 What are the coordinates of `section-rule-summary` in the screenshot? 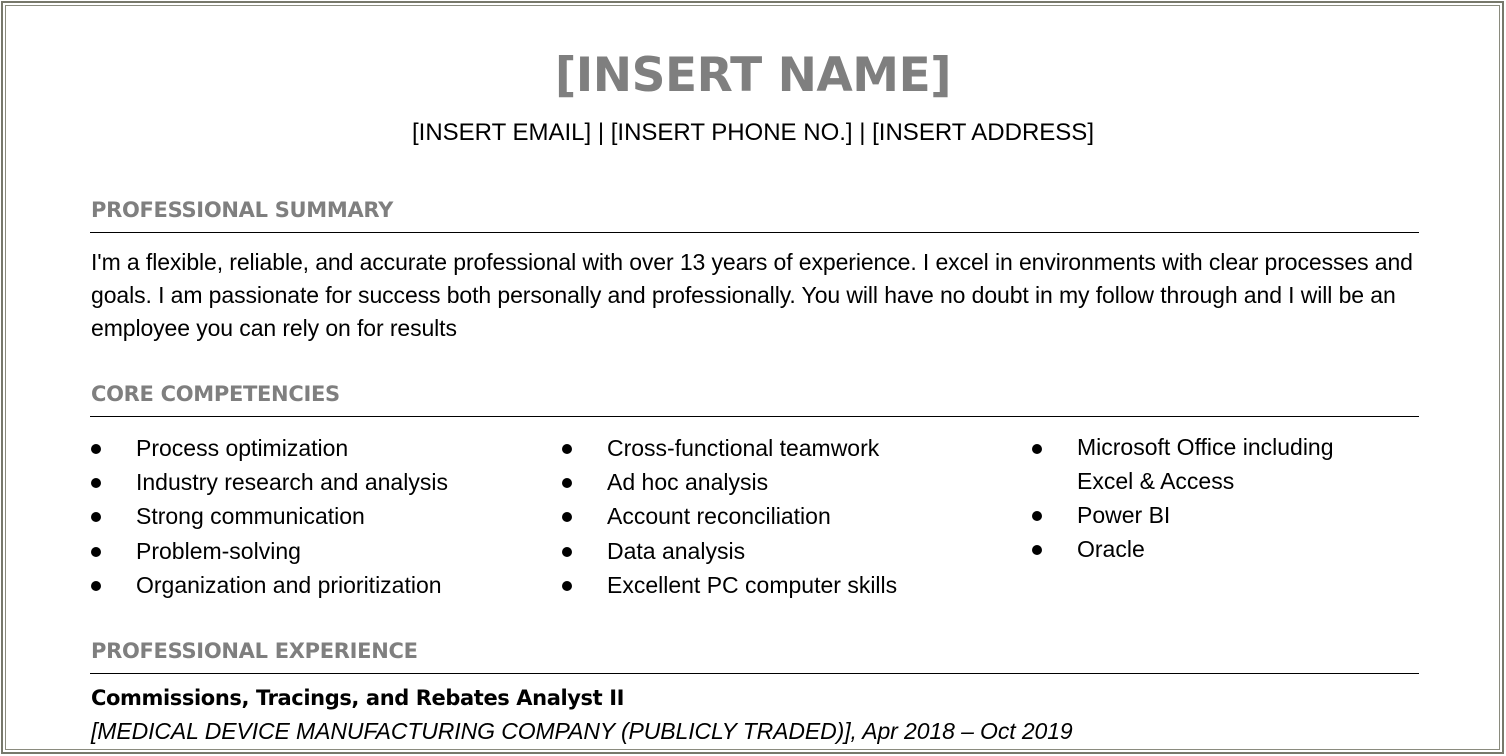 It's located at (754, 232).